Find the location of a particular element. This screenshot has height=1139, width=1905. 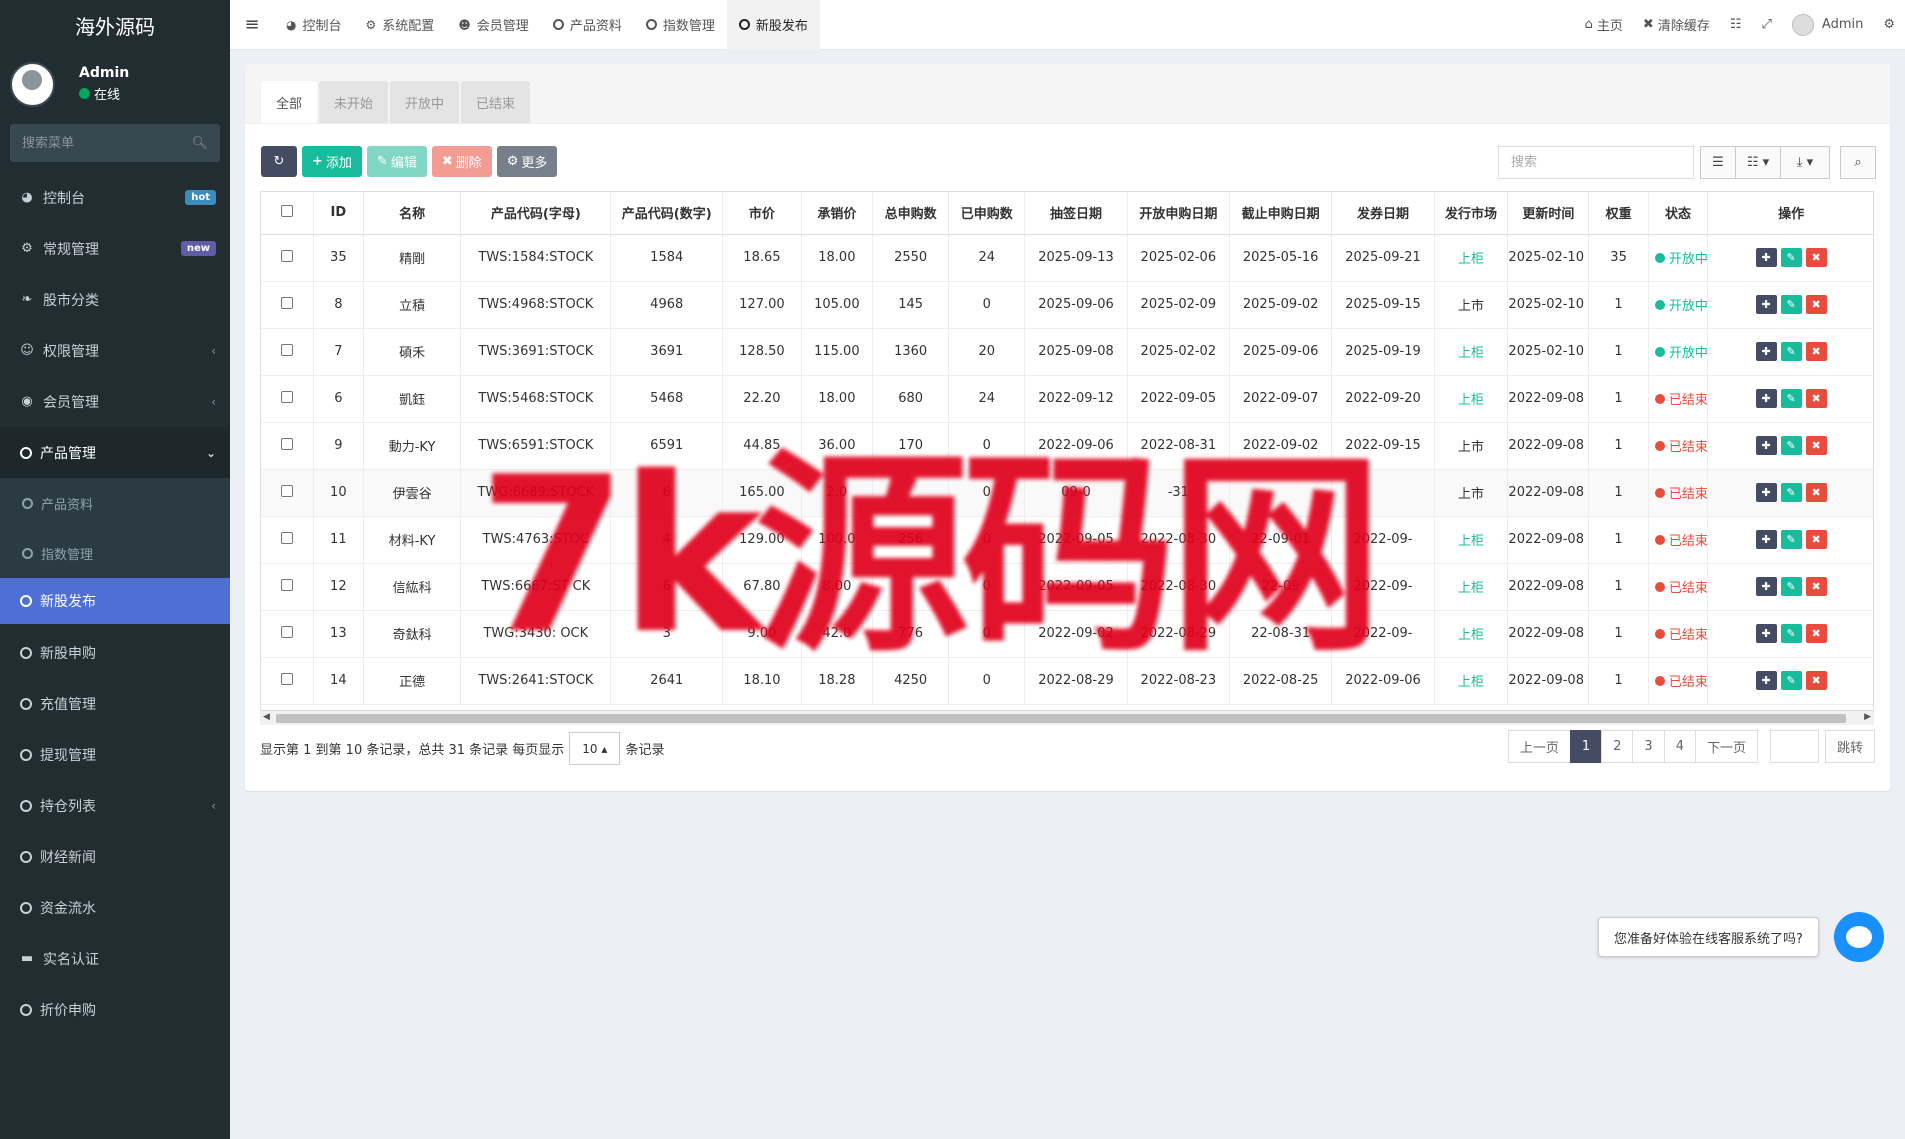

header-updated: 更新时间 is located at coordinates (1548, 213).